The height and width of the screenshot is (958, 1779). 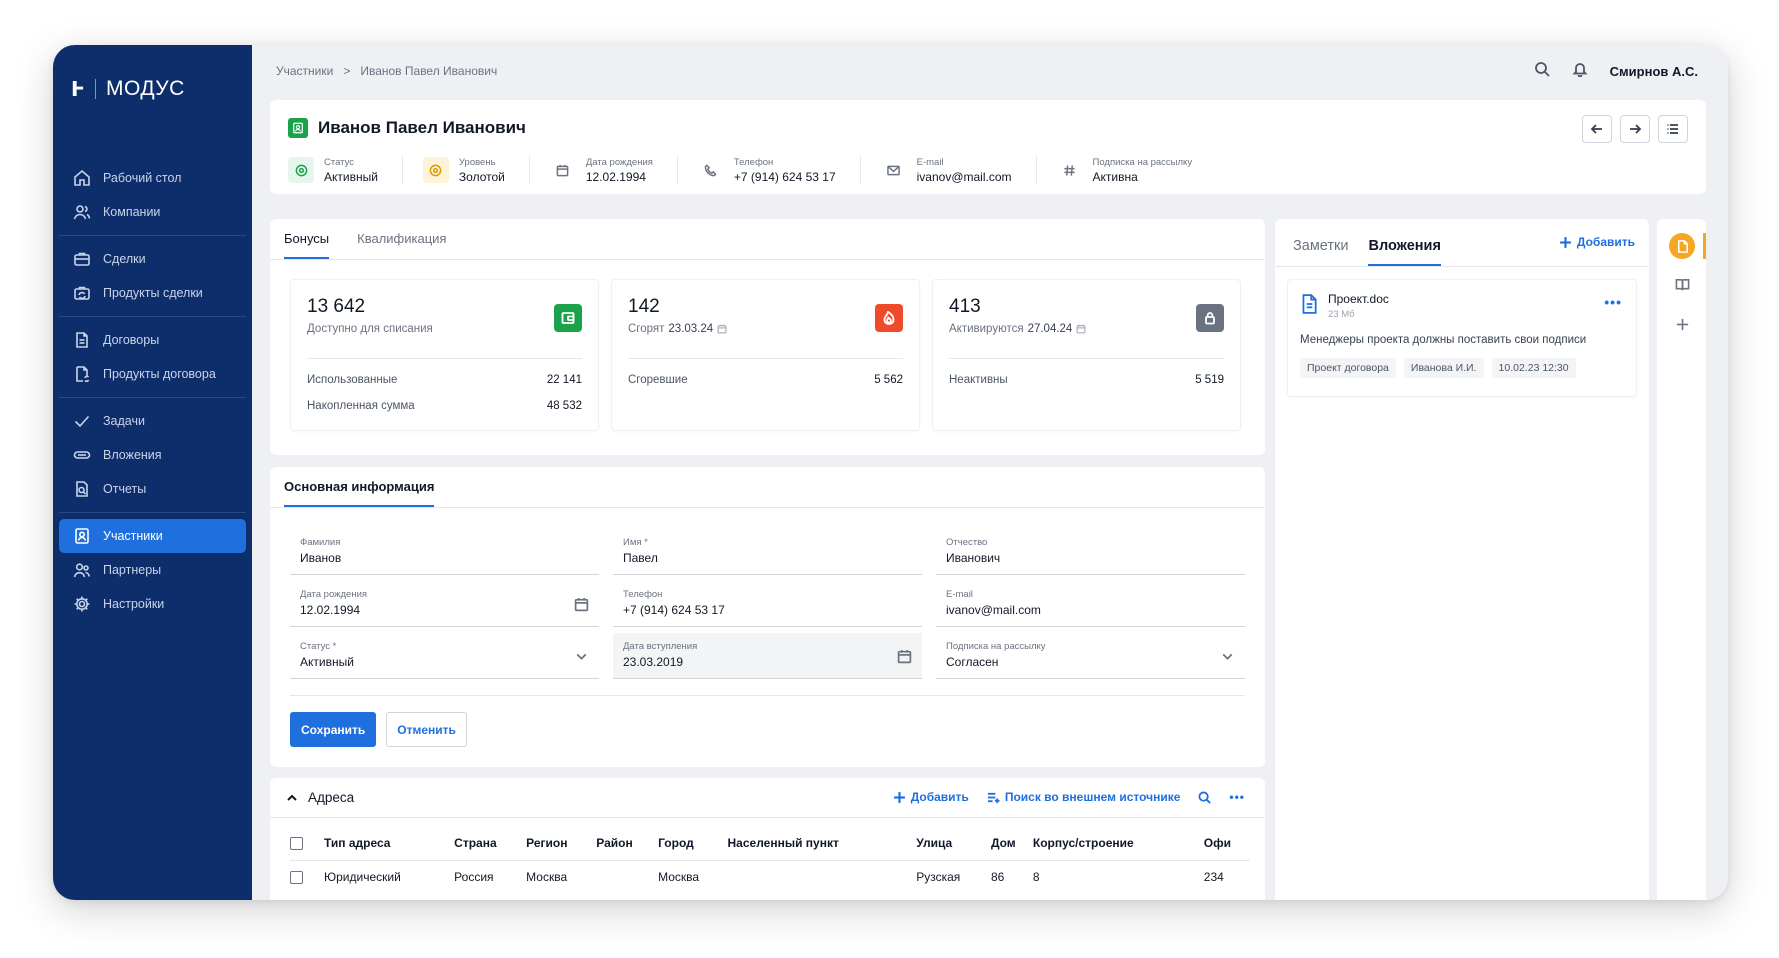 What do you see at coordinates (359, 487) in the screenshot?
I see `tab-main-info: Основная информация` at bounding box center [359, 487].